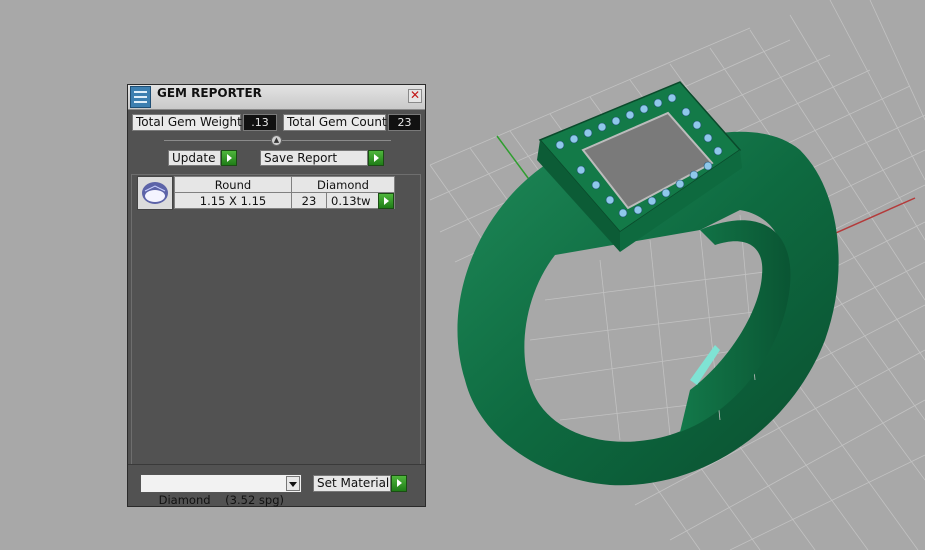 The height and width of the screenshot is (550, 925). Describe the element at coordinates (140, 97) in the screenshot. I see `gem-reporter-app-icon` at that location.